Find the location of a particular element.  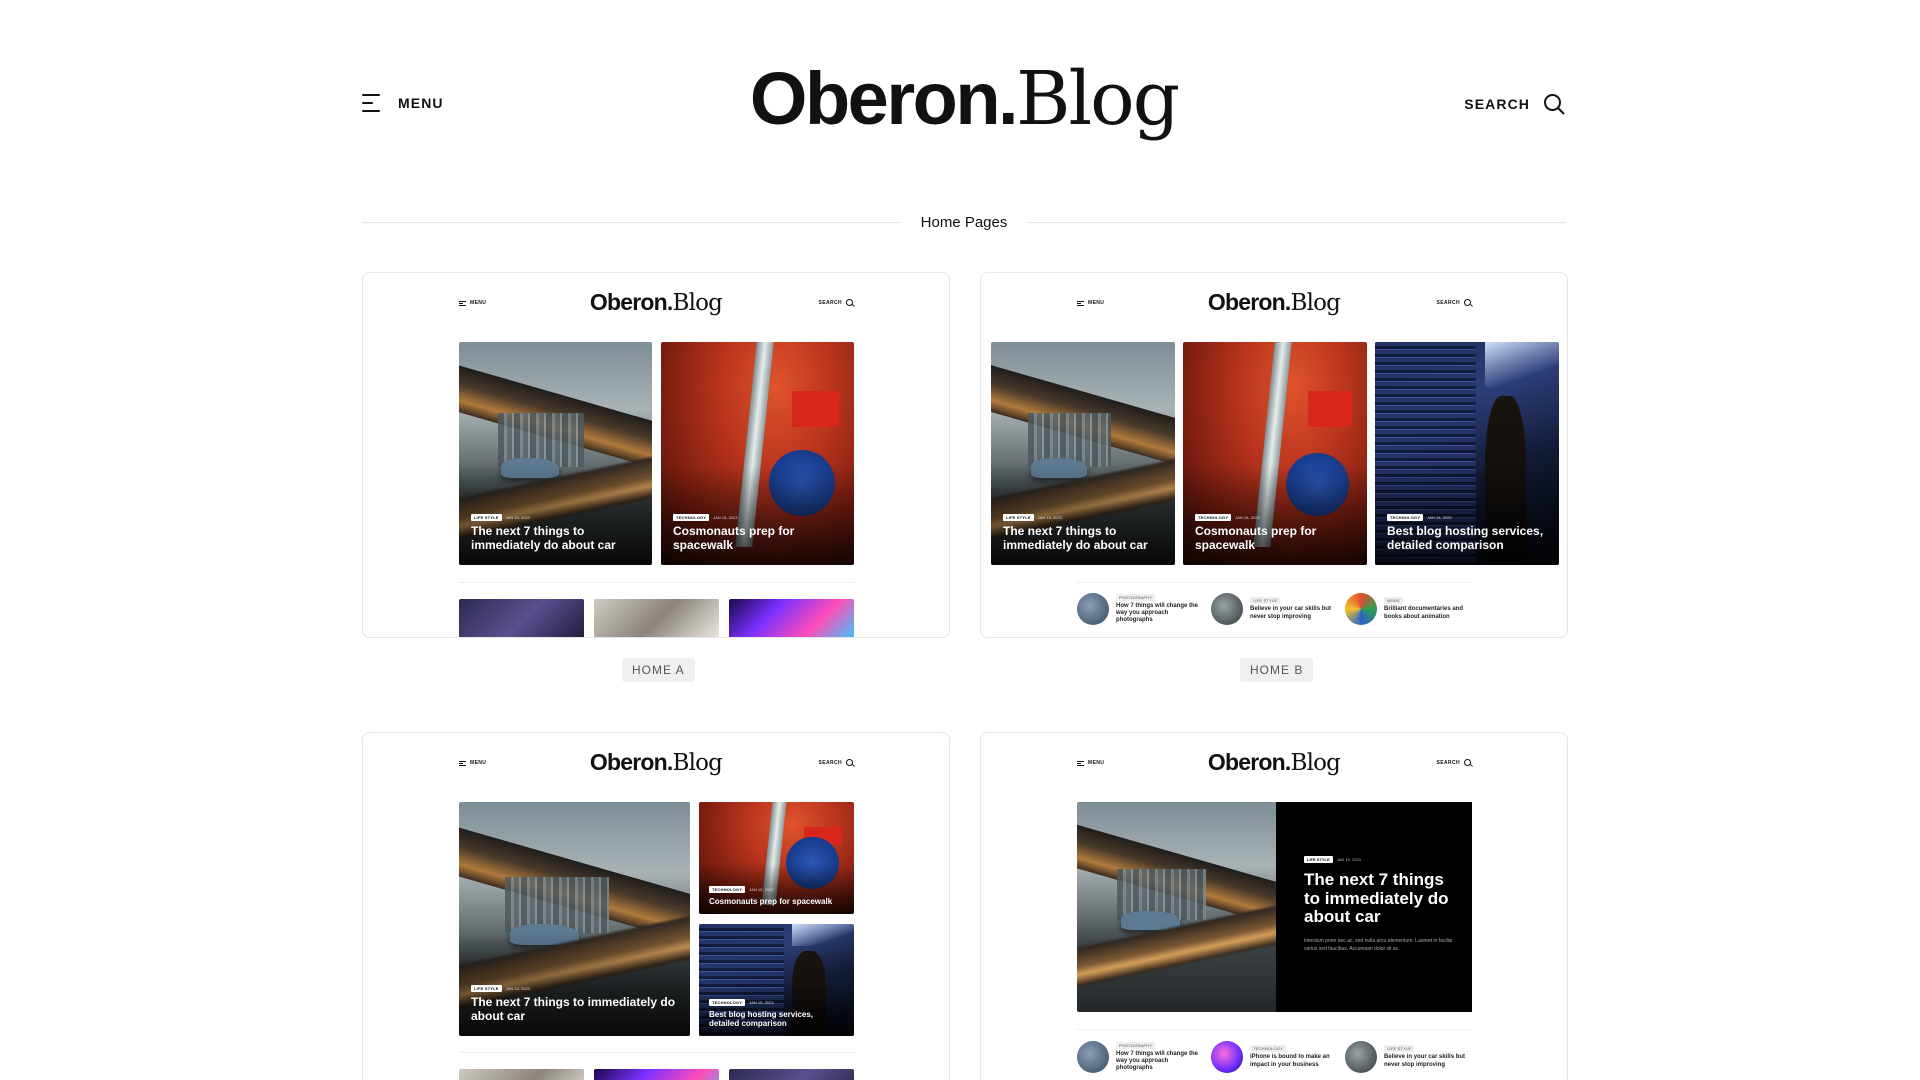

logo-wordmark-bold: Oberon. is located at coordinates (884, 98).